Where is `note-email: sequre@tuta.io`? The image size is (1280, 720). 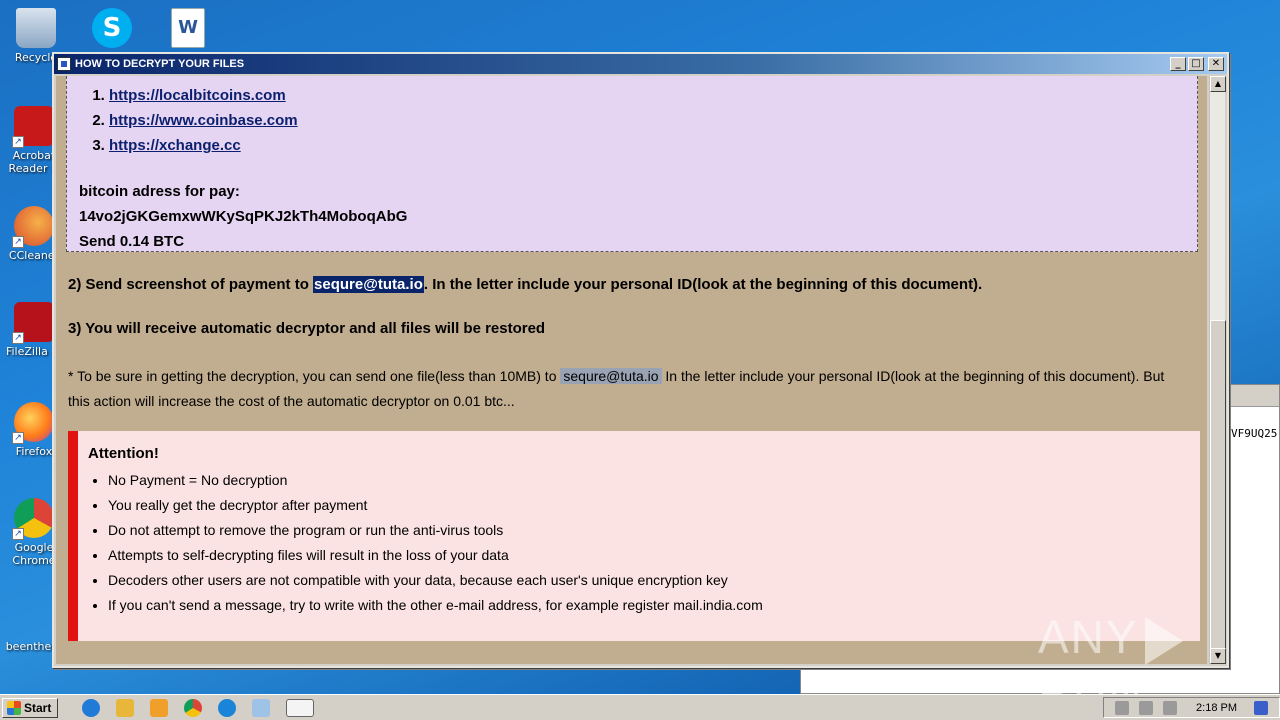
note-email: sequre@tuta.io is located at coordinates (611, 376).